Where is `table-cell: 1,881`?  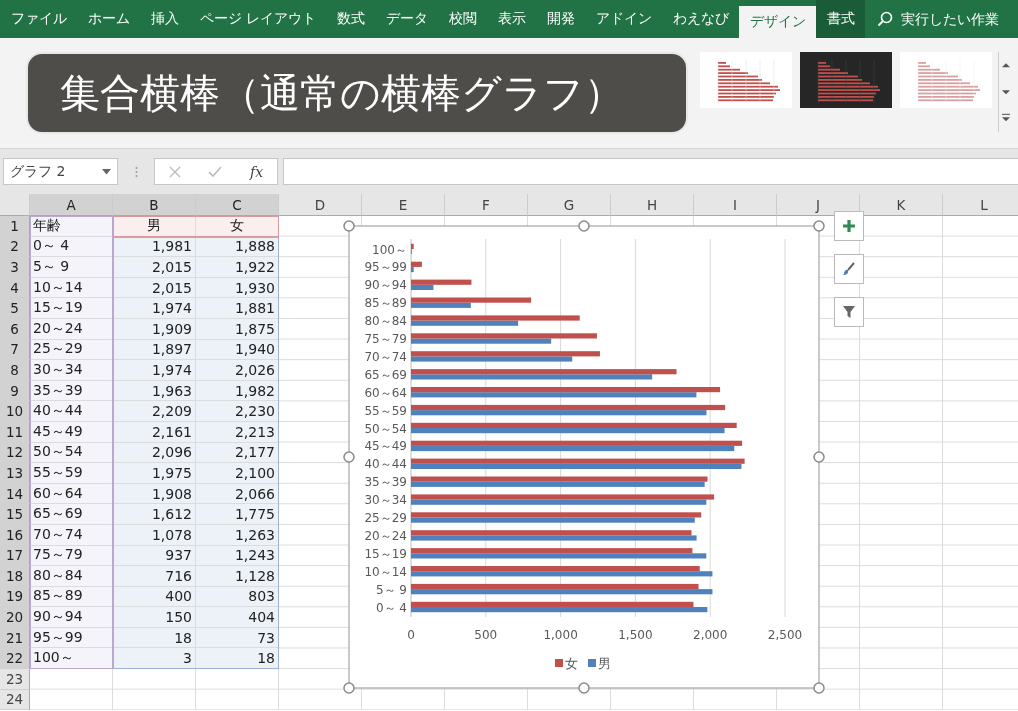
table-cell: 1,881 is located at coordinates (237, 308).